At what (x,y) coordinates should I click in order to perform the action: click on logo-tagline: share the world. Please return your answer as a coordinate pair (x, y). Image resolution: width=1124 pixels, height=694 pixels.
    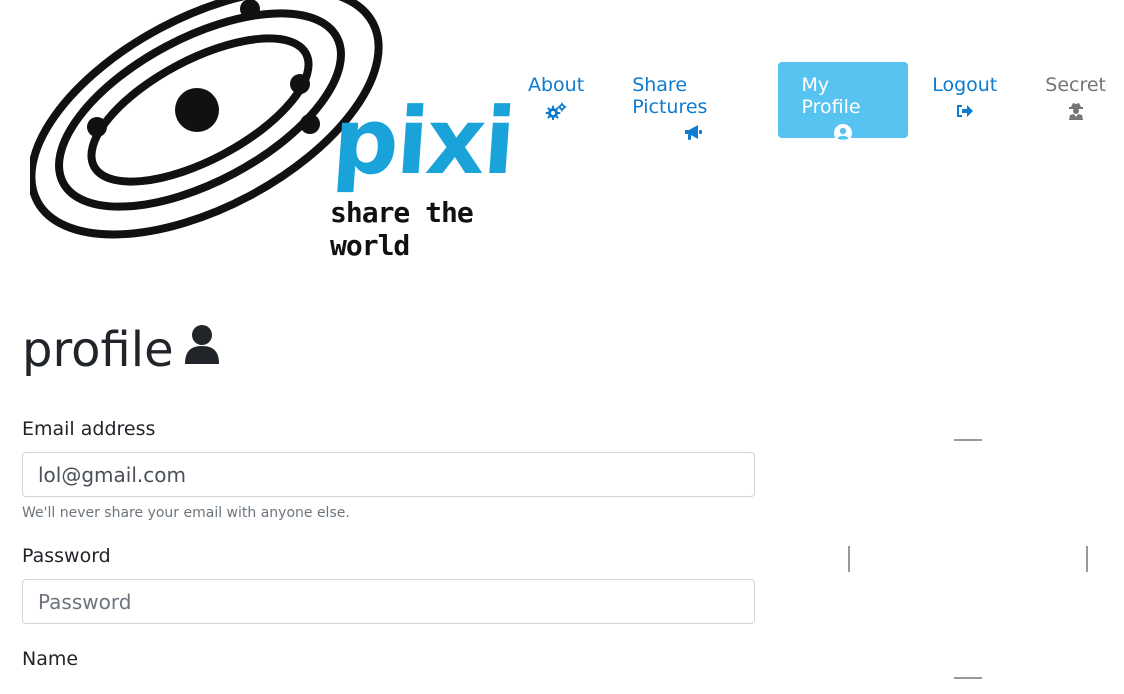
    Looking at the image, I should click on (402, 229).